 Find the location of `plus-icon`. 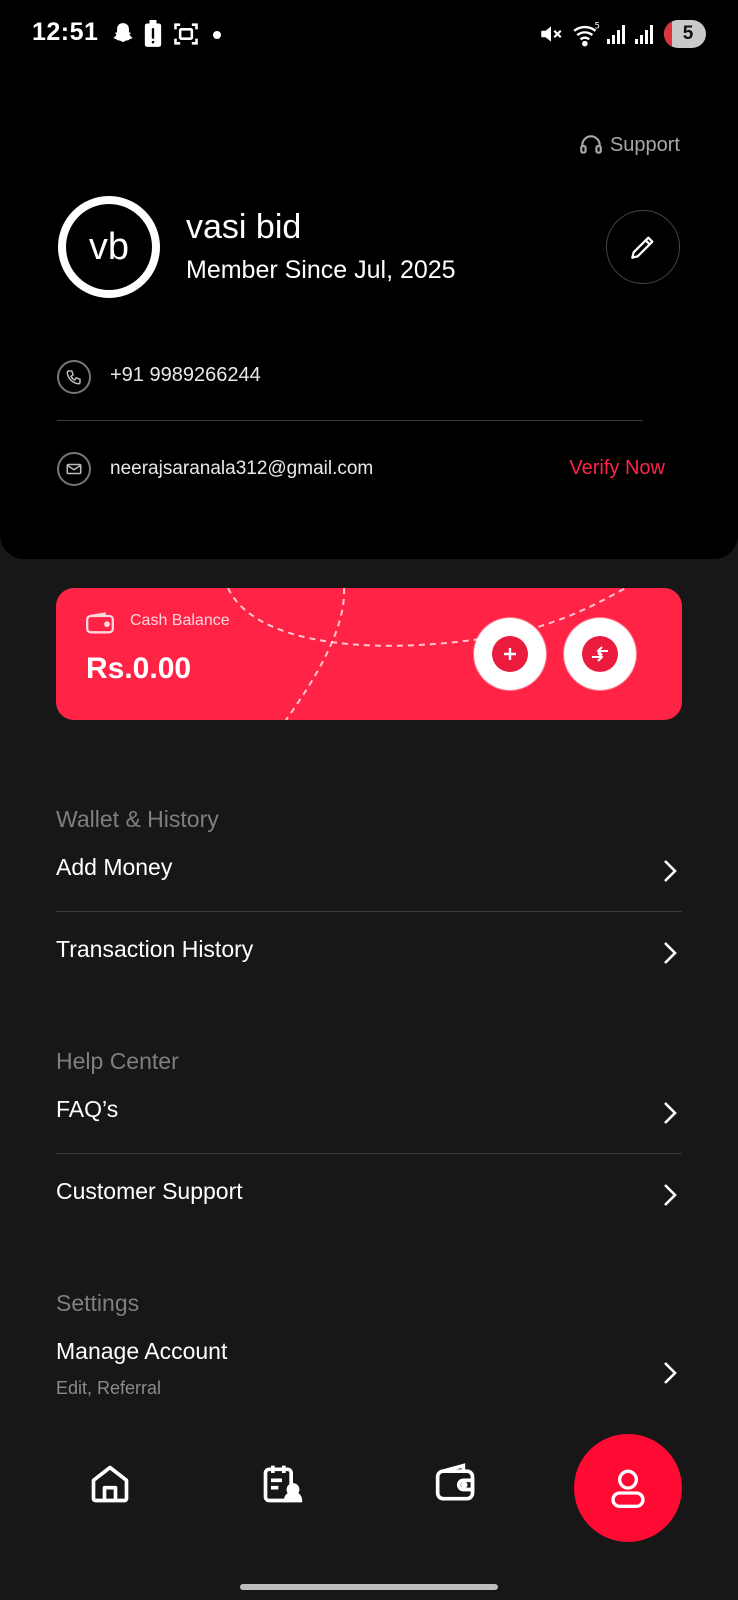

plus-icon is located at coordinates (510, 654).